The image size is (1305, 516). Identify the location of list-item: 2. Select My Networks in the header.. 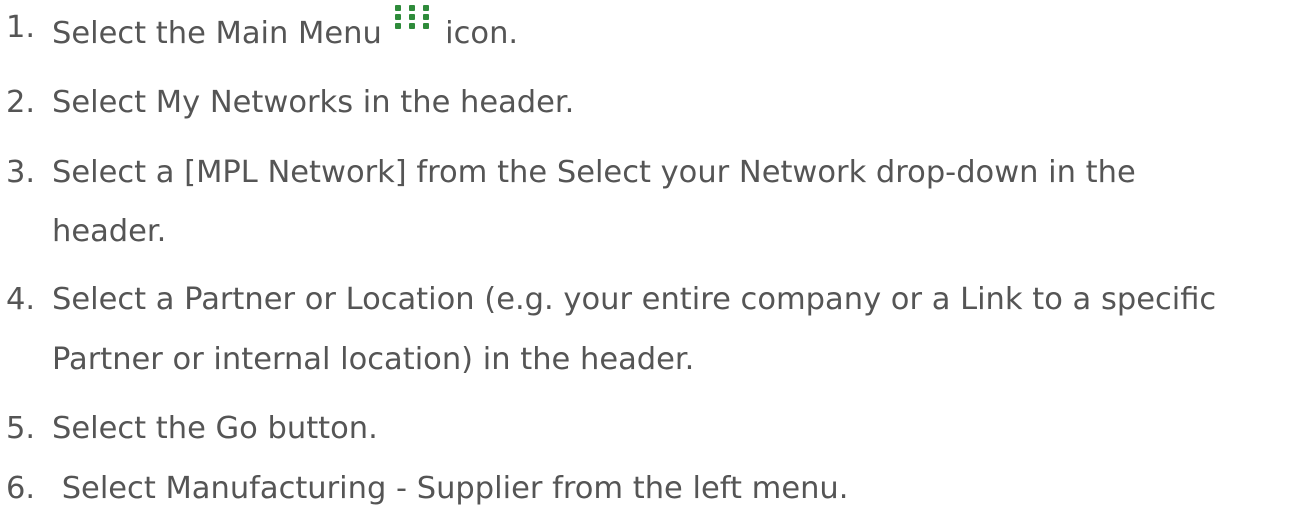
(290, 102).